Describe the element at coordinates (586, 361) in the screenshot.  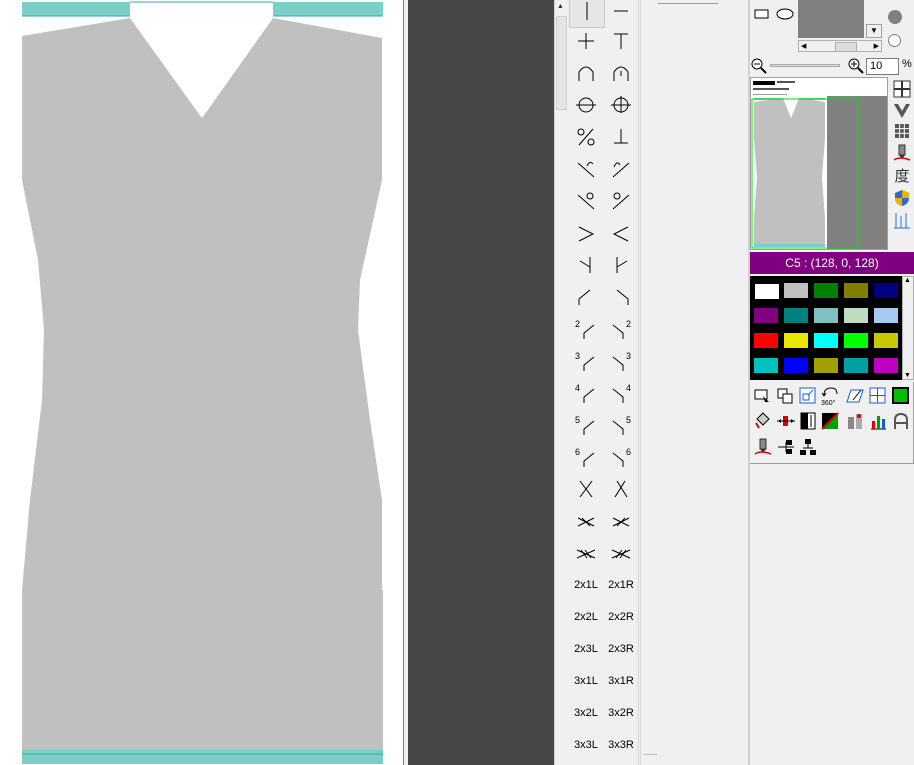
I see `stitch-3-left-icon: 3` at that location.